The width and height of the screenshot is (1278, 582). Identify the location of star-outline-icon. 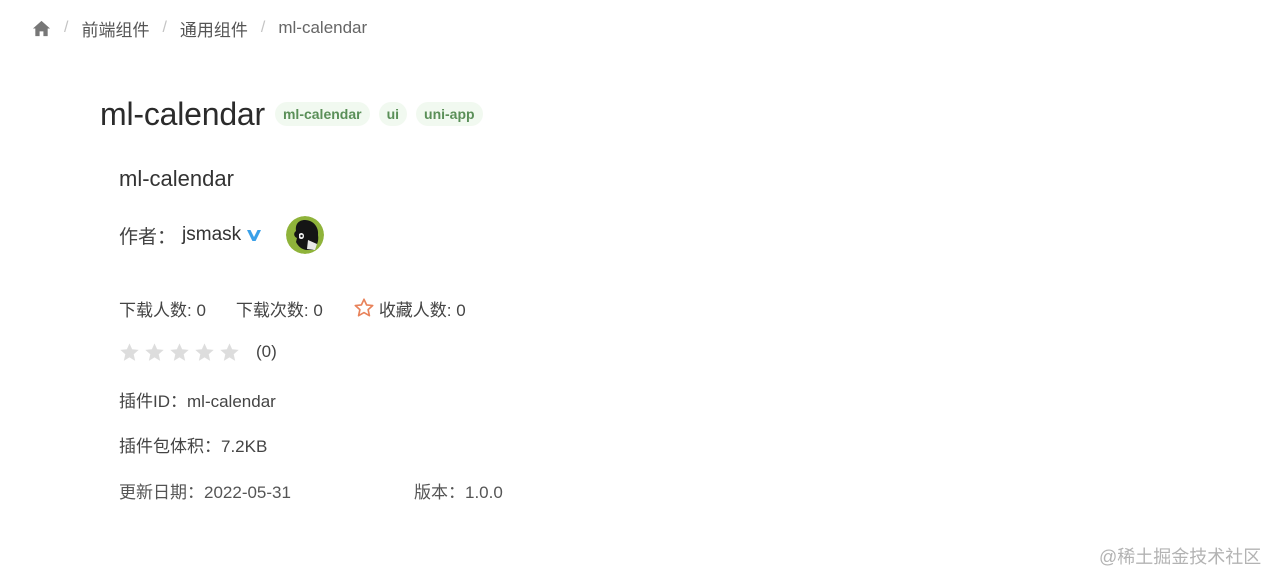
(364, 308).